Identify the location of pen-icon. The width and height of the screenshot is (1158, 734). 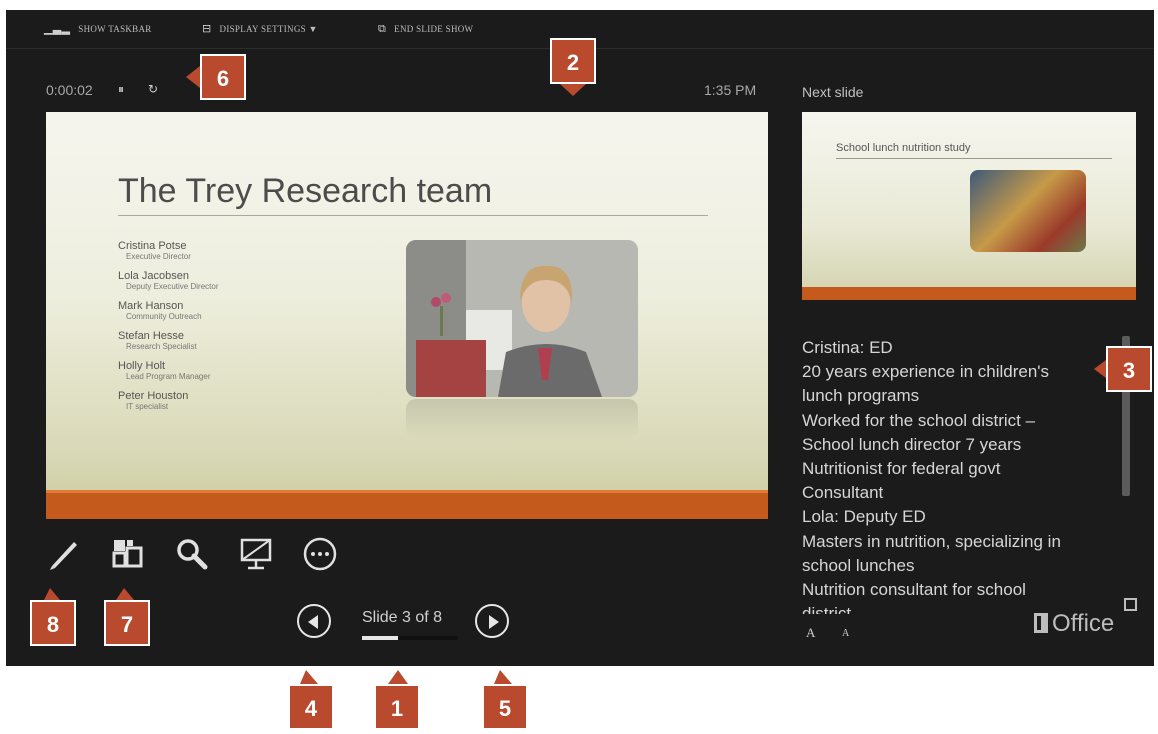
(63, 556).